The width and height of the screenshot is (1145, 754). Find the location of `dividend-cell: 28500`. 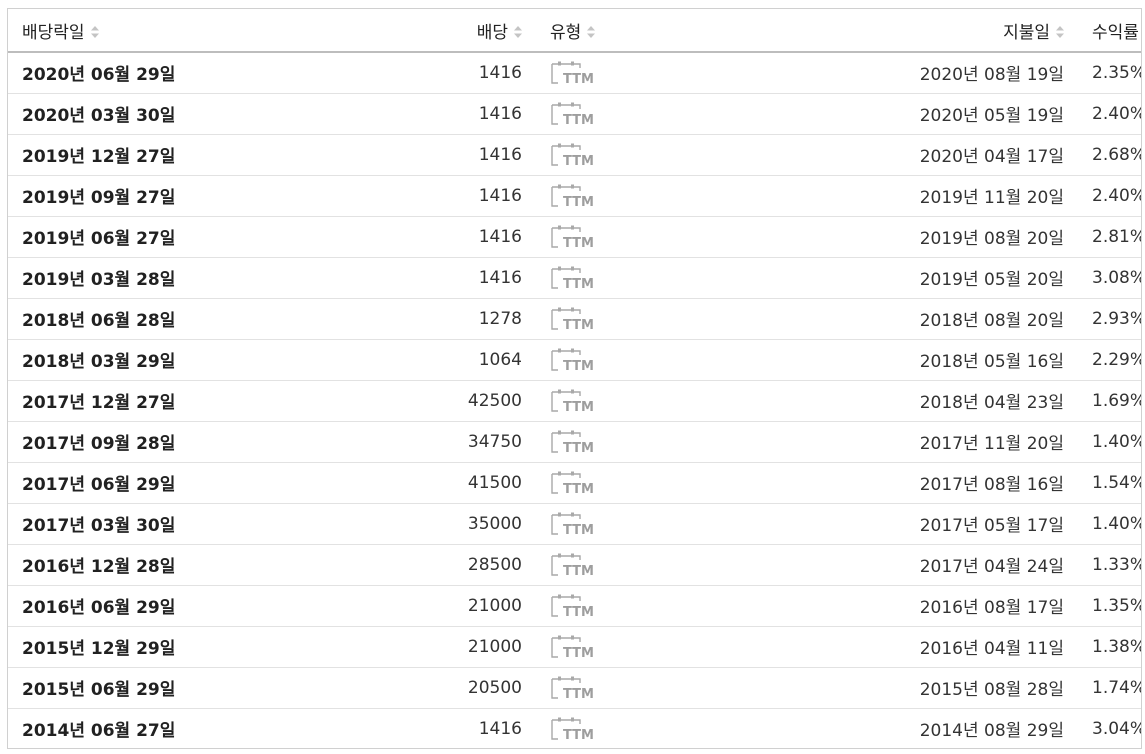

dividend-cell: 28500 is located at coordinates (494, 564).